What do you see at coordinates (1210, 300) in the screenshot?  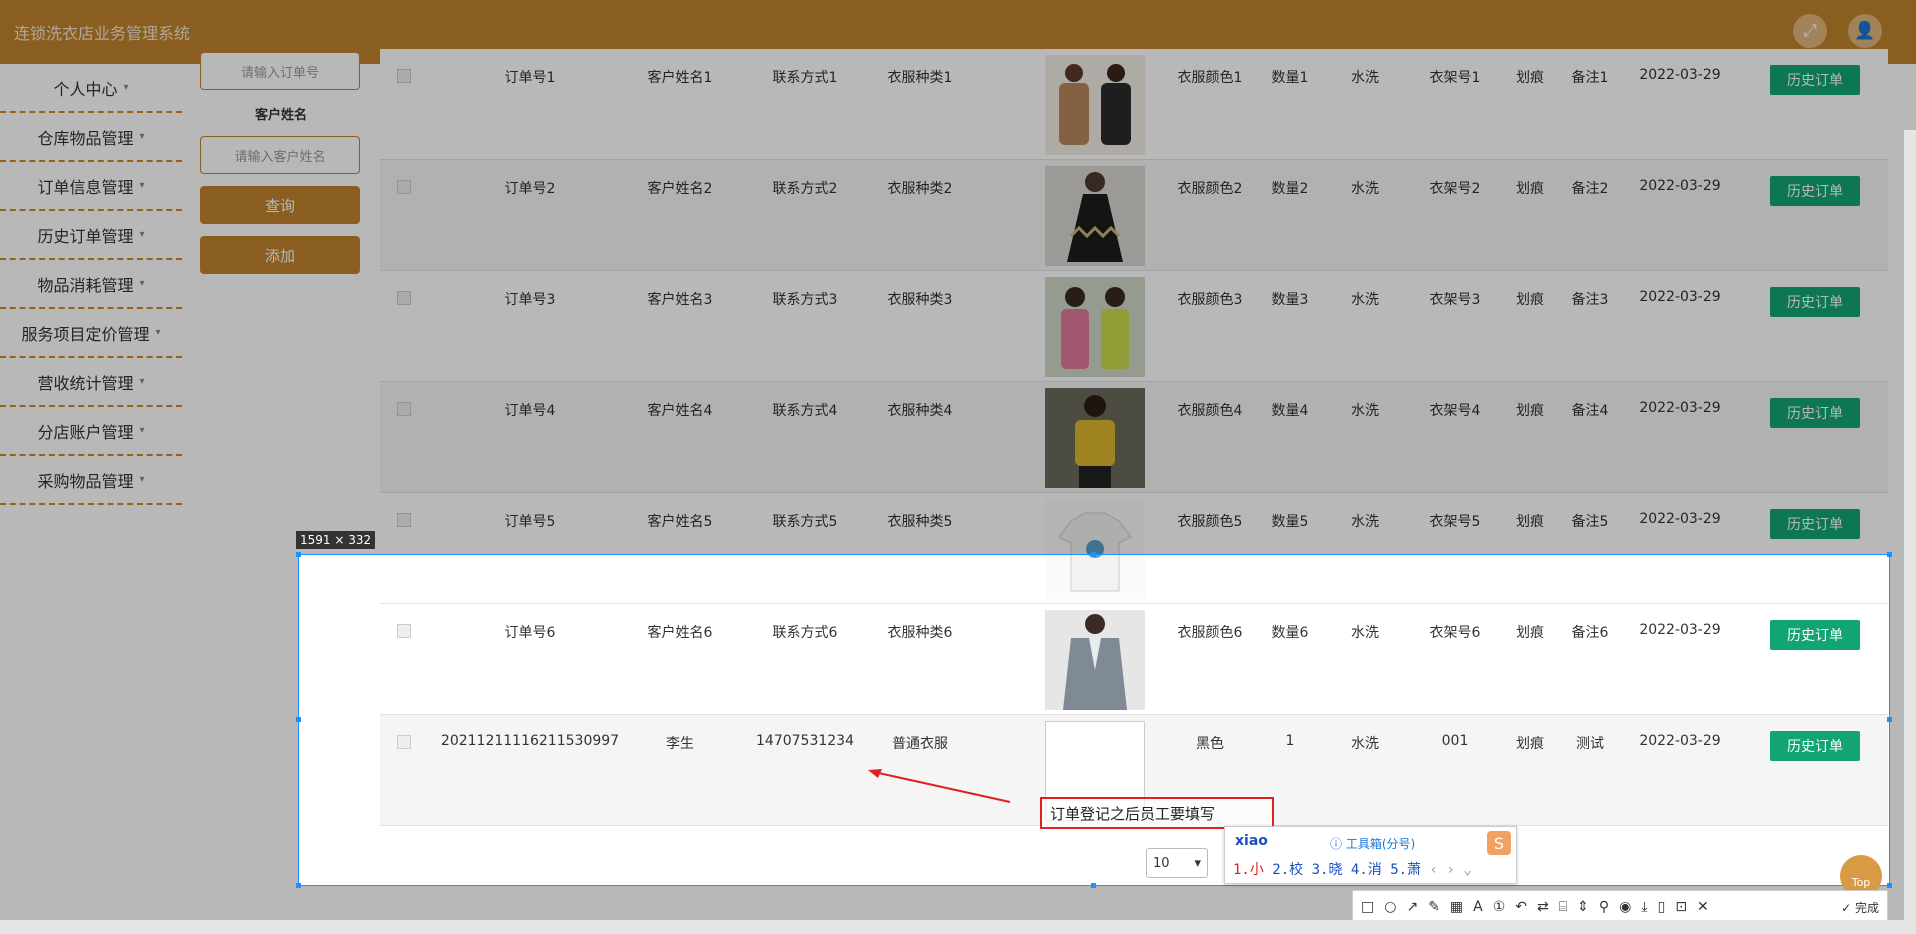 I see `clothing-color: 衣服颜色3` at bounding box center [1210, 300].